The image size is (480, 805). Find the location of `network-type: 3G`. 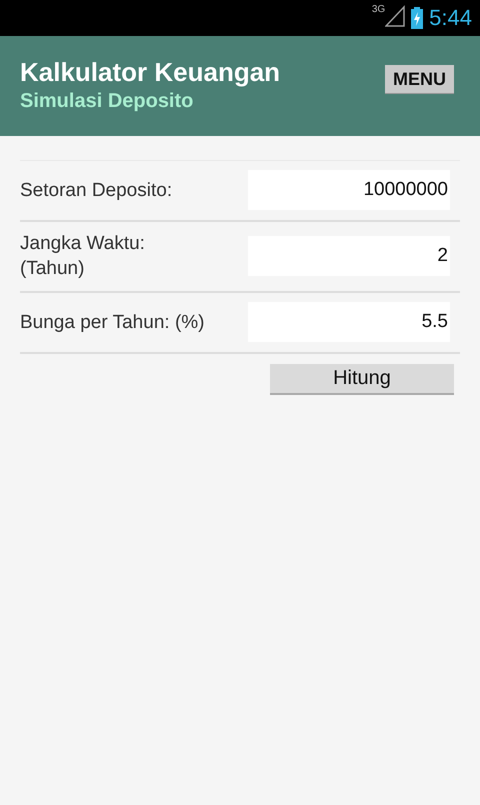

network-type: 3G is located at coordinates (379, 10).